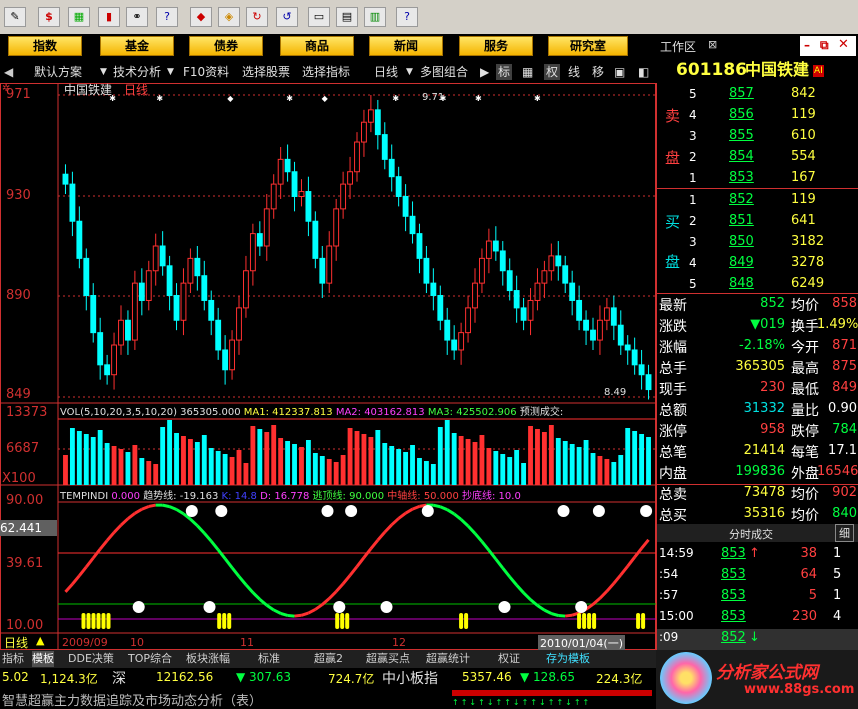  What do you see at coordinates (91, 659) in the screenshot?
I see `bottom-tab: DDE决策` at bounding box center [91, 659].